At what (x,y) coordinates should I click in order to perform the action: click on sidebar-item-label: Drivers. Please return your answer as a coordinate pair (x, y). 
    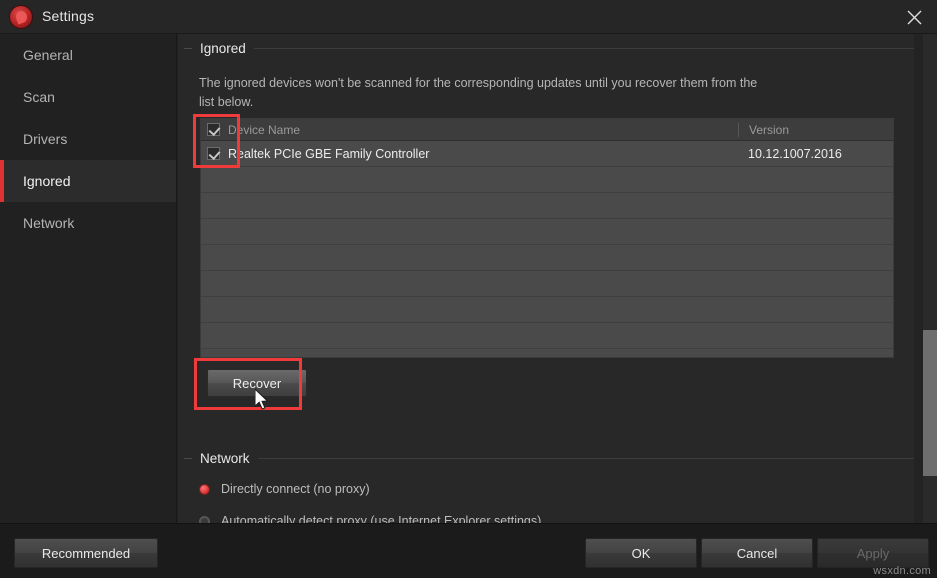
    Looking at the image, I should click on (45, 139).